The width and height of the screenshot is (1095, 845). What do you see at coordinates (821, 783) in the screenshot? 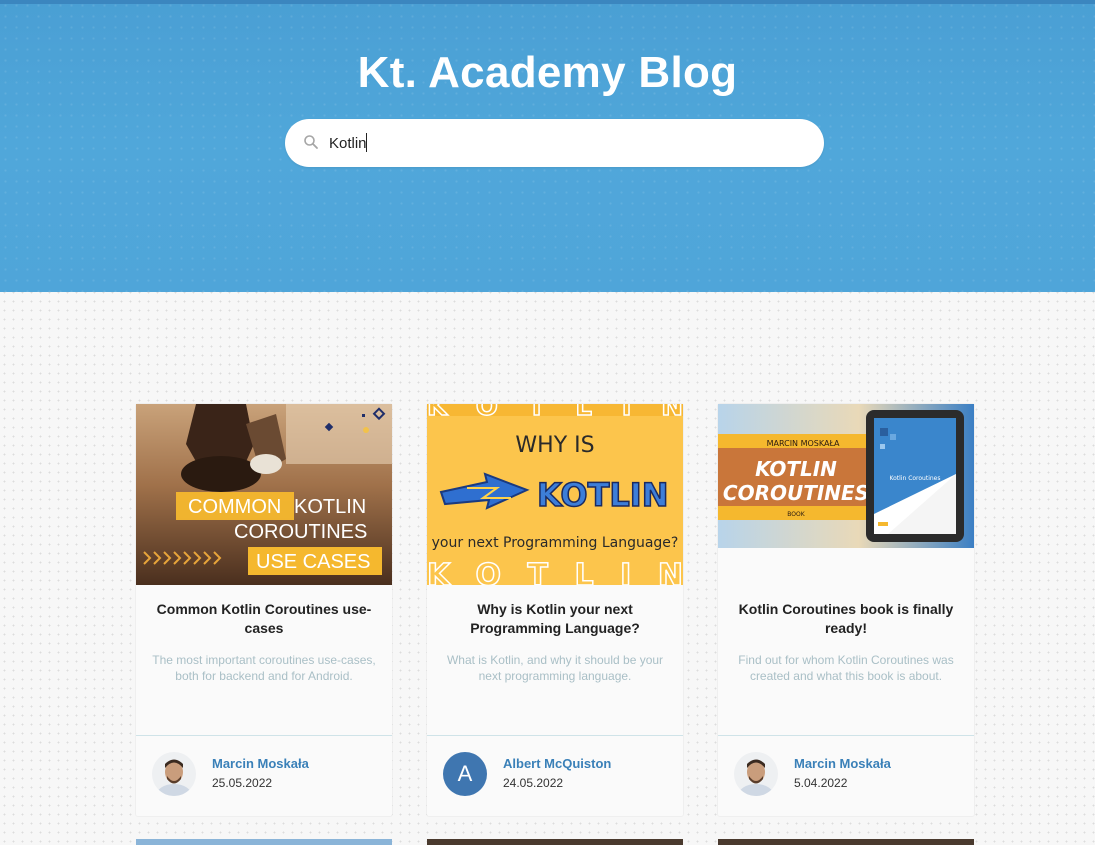
I see `post-date: 5.04.2022` at bounding box center [821, 783].